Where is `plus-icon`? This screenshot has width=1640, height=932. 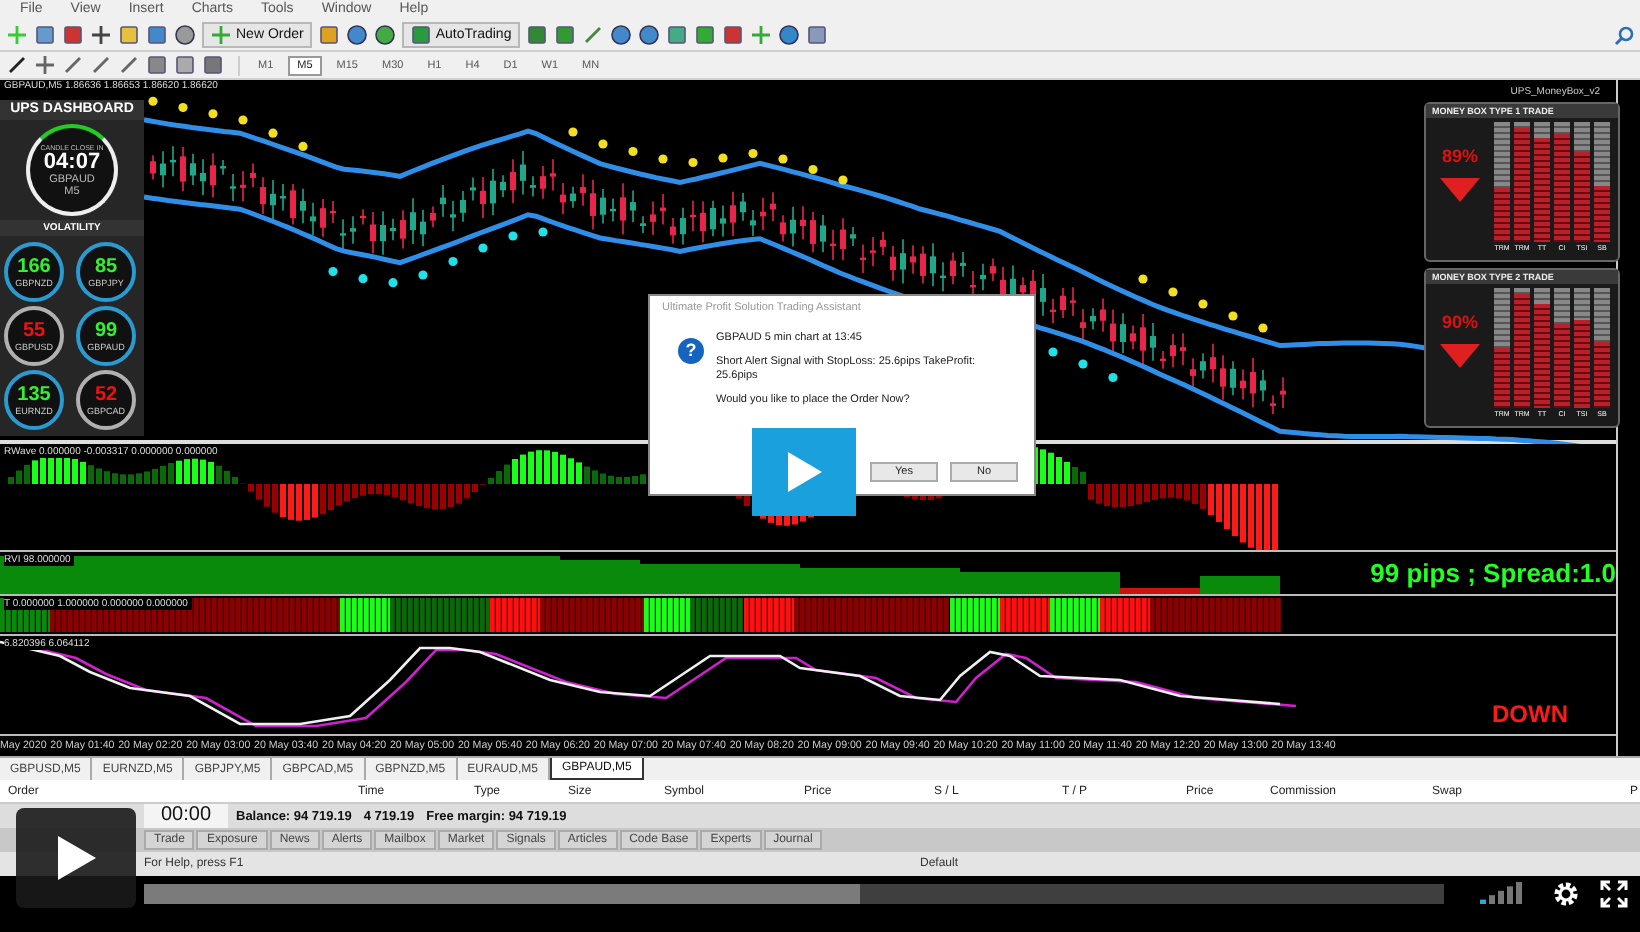 plus-icon is located at coordinates (221, 35).